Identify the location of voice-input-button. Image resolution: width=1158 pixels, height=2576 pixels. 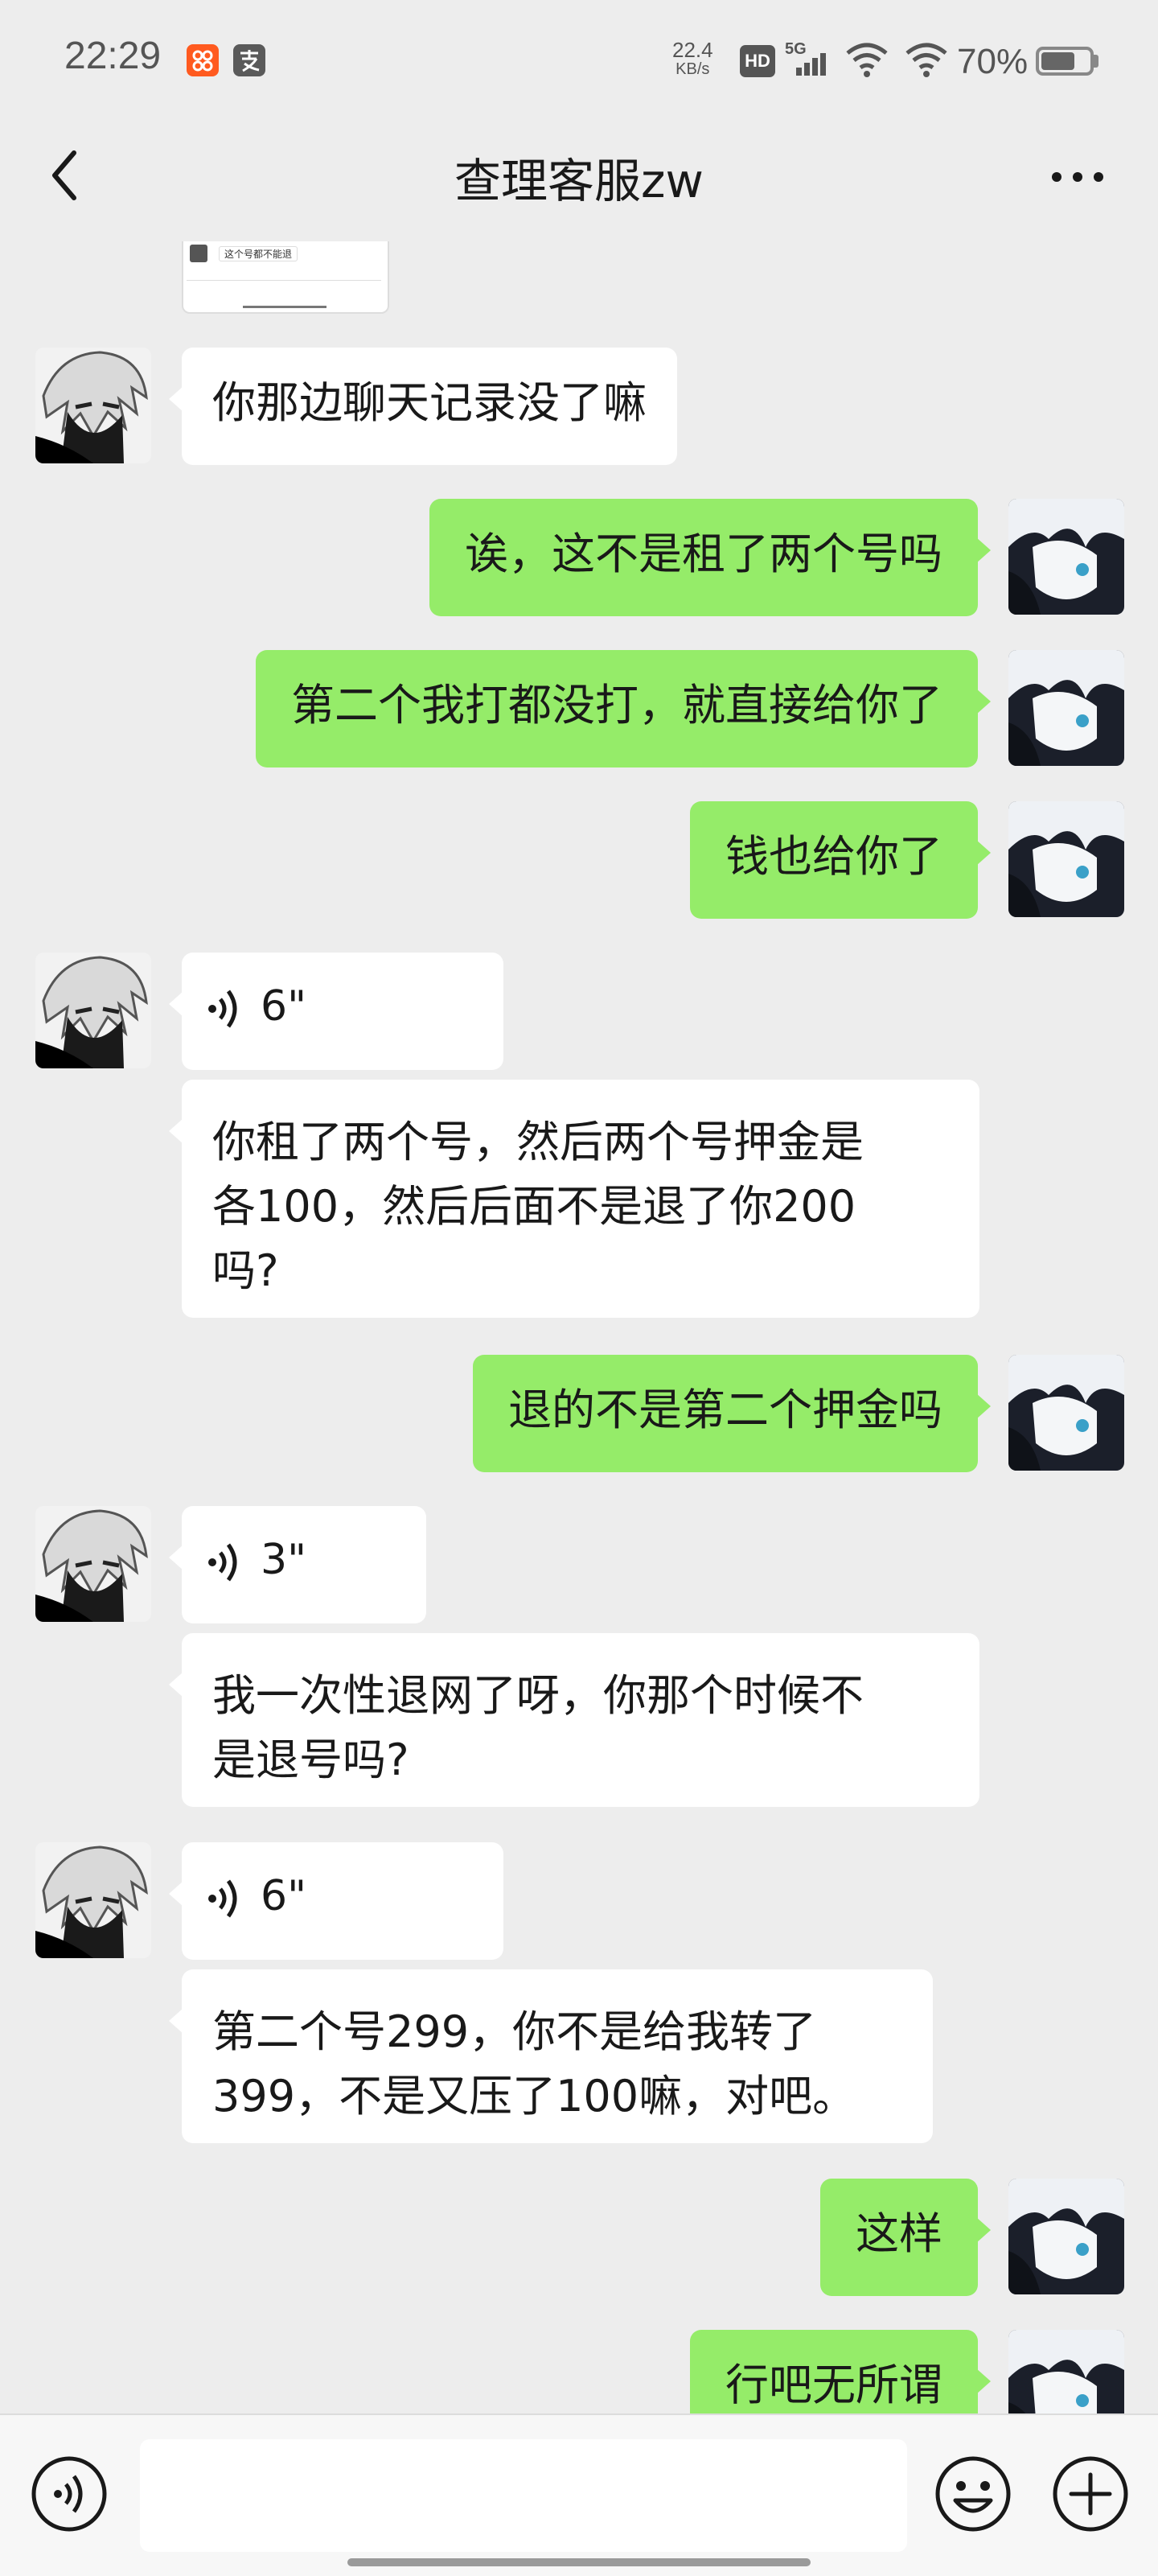
(69, 2494).